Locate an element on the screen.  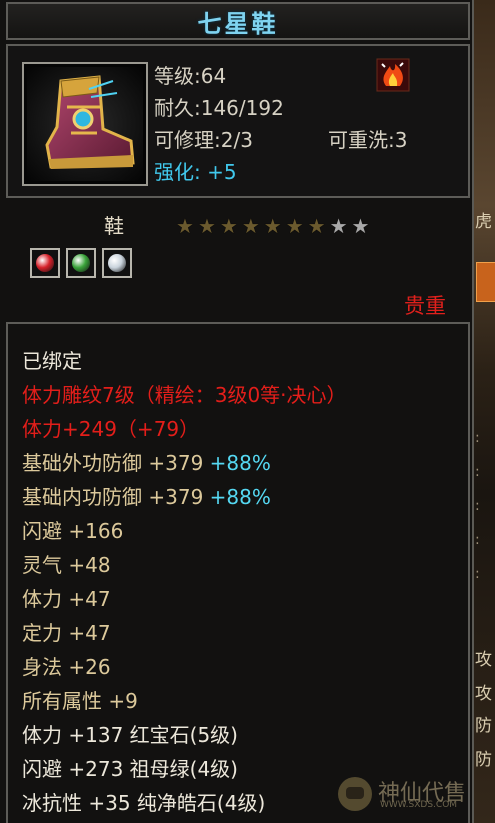
attribute-text: 体力 +137 红宝石(5级) is located at coordinates (130, 735).